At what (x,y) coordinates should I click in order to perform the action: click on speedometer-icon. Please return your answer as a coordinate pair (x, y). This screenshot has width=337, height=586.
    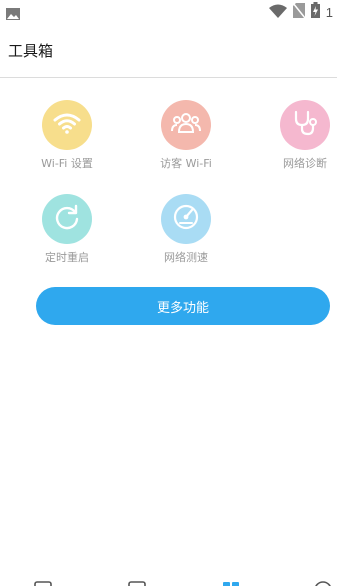
    Looking at the image, I should click on (186, 219).